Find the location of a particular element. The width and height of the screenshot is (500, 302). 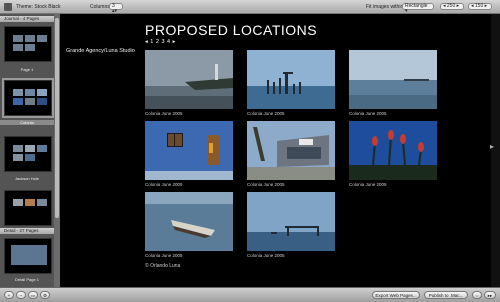

fit-images-label: Fit images within: is located at coordinates (385, 7).